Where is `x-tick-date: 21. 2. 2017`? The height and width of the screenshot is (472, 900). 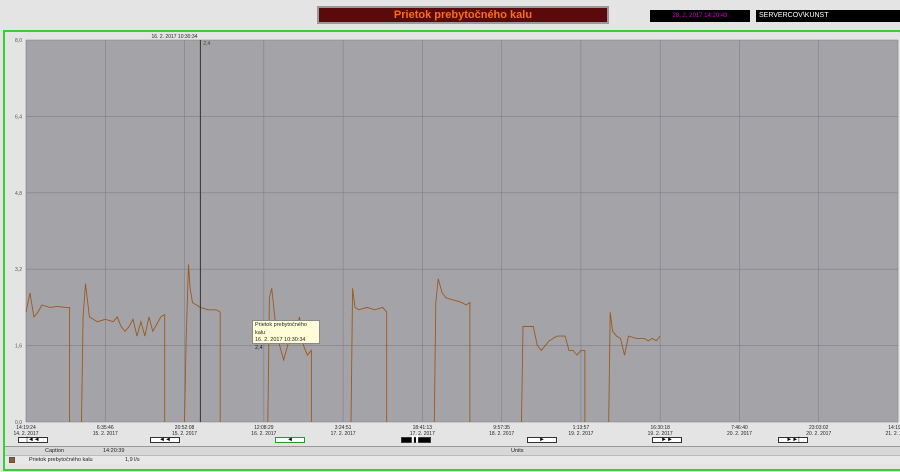
x-tick-date: 21. 2. 2017 is located at coordinates (892, 434).